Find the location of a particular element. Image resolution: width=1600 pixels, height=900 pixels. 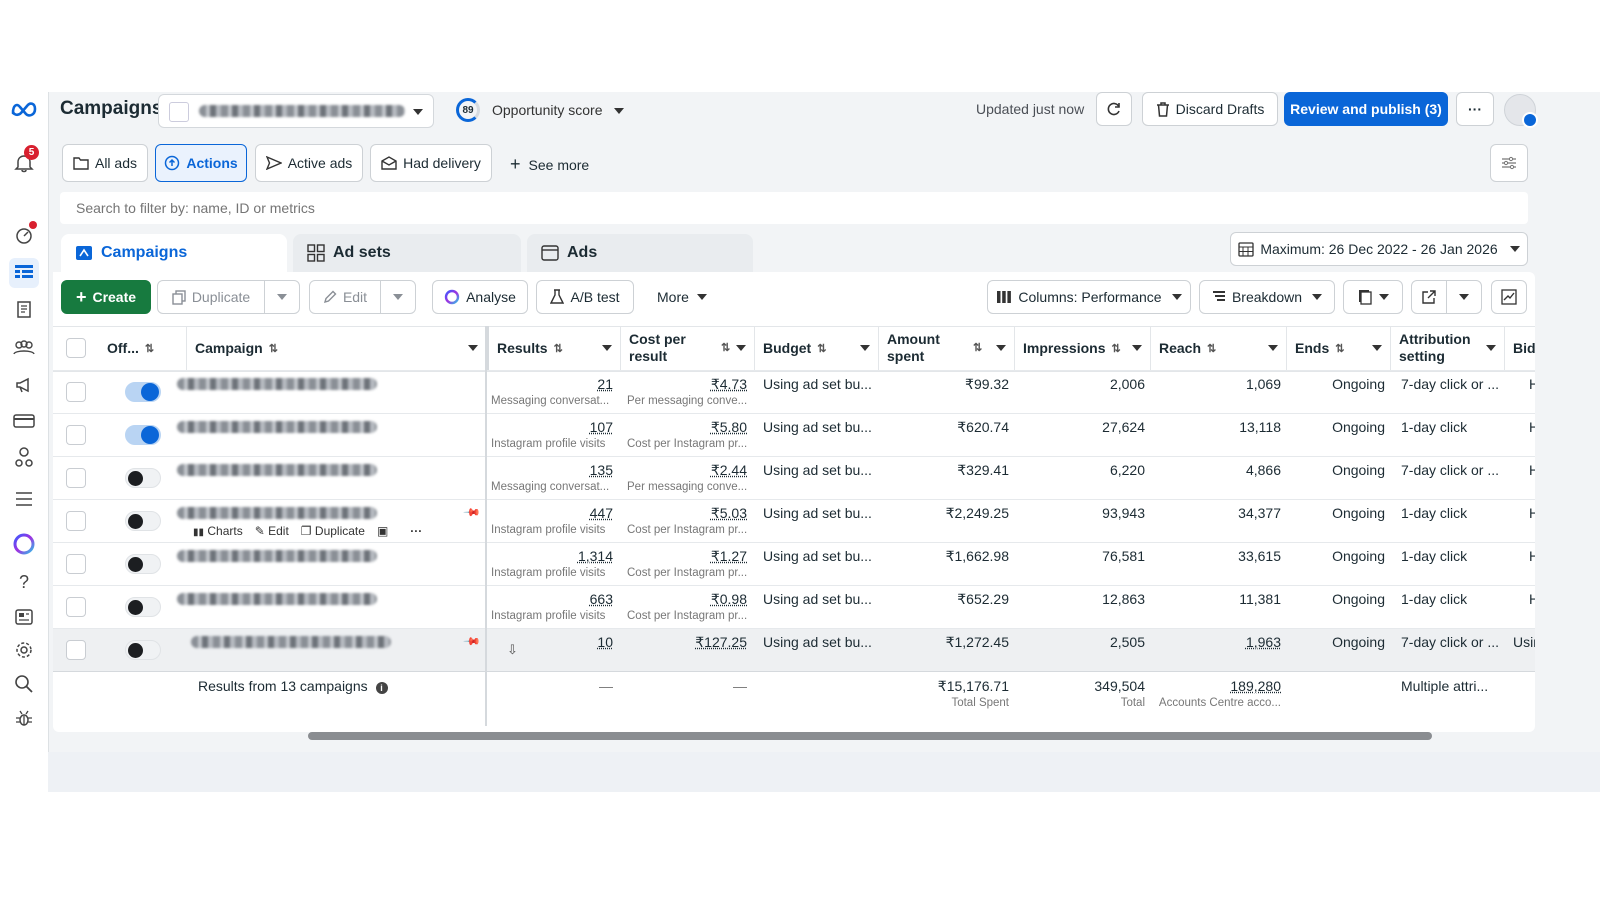

analyse-button: Analyse is located at coordinates (480, 297).